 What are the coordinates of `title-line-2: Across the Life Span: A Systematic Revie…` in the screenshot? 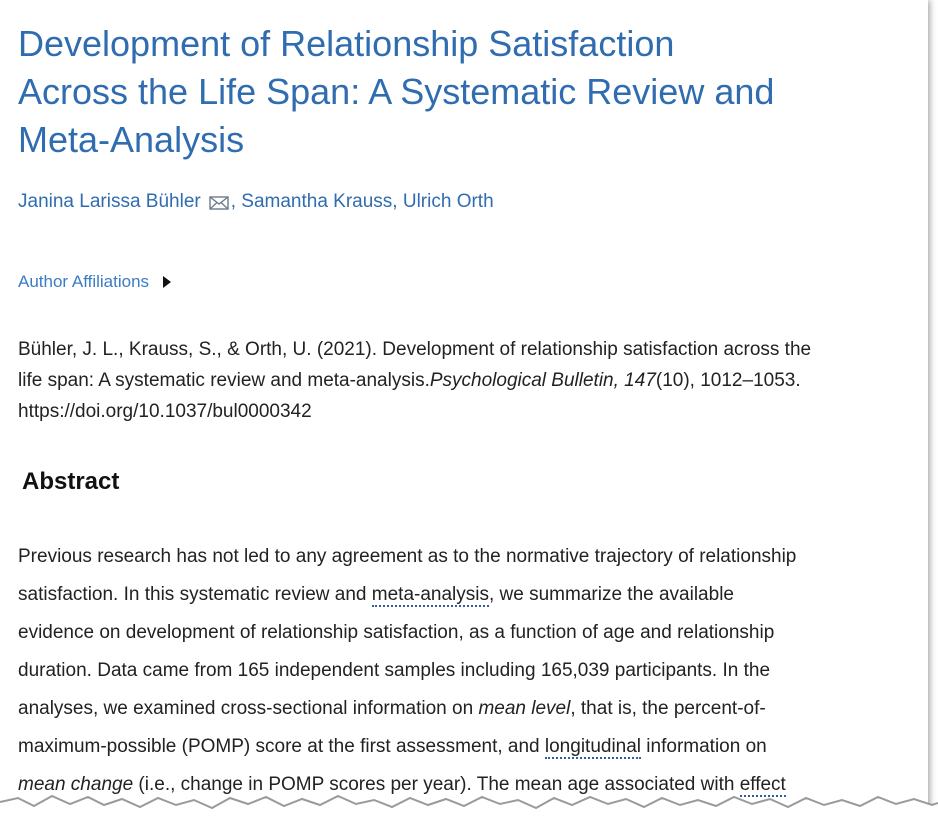 It's located at (396, 91).